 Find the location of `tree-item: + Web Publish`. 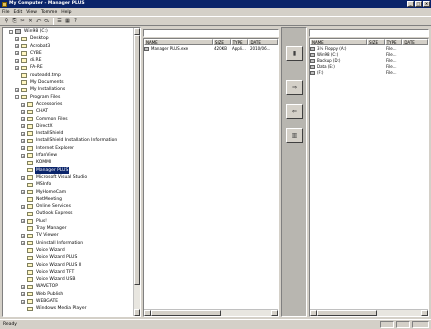

tree-item: + Web Publish is located at coordinates (71, 294).